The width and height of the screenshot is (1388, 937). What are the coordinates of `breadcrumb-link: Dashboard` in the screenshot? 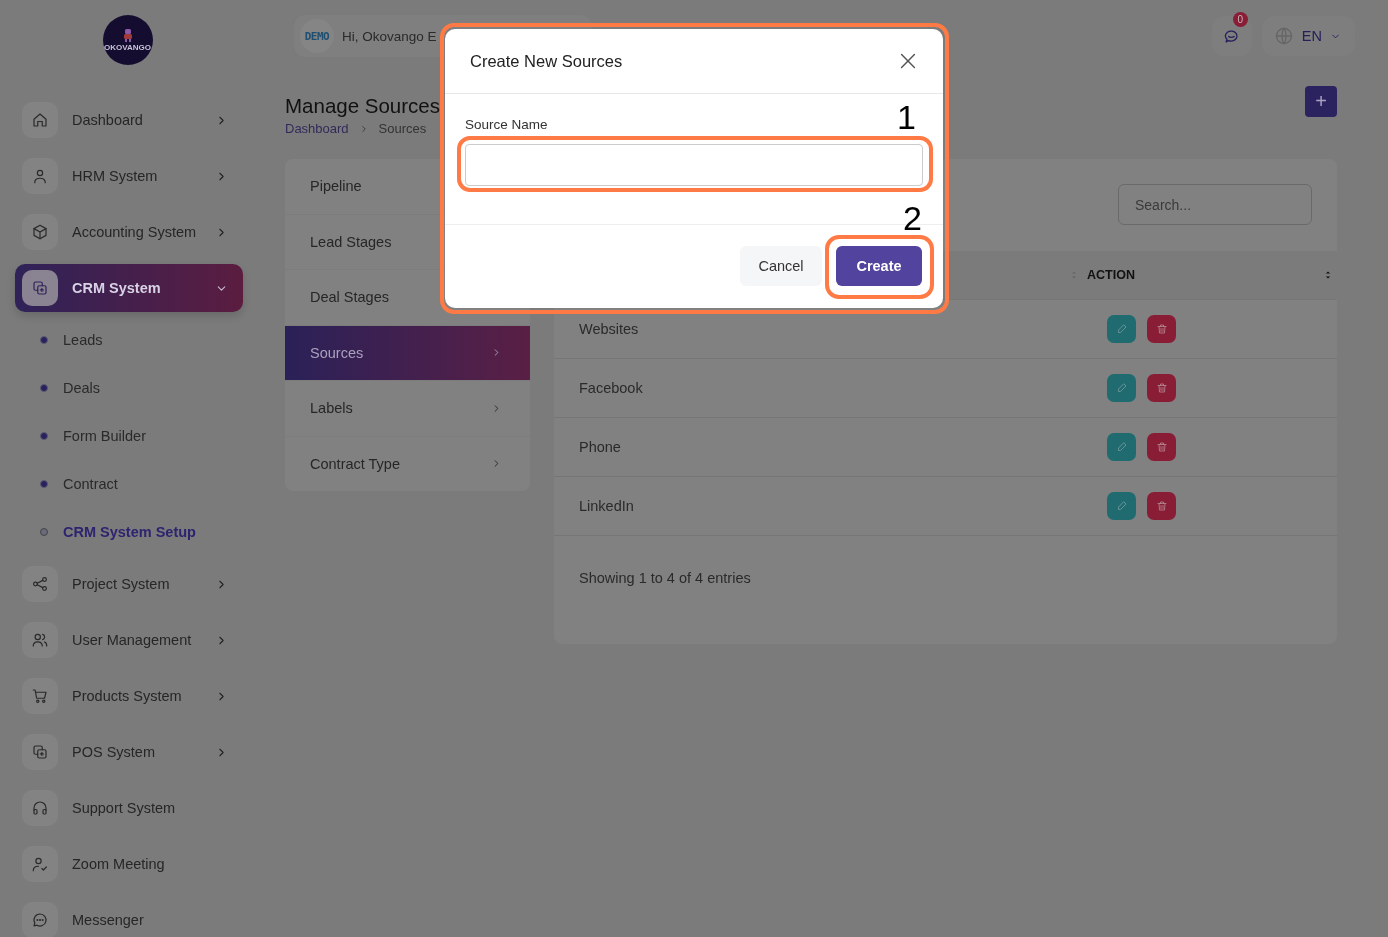 It's located at (317, 128).